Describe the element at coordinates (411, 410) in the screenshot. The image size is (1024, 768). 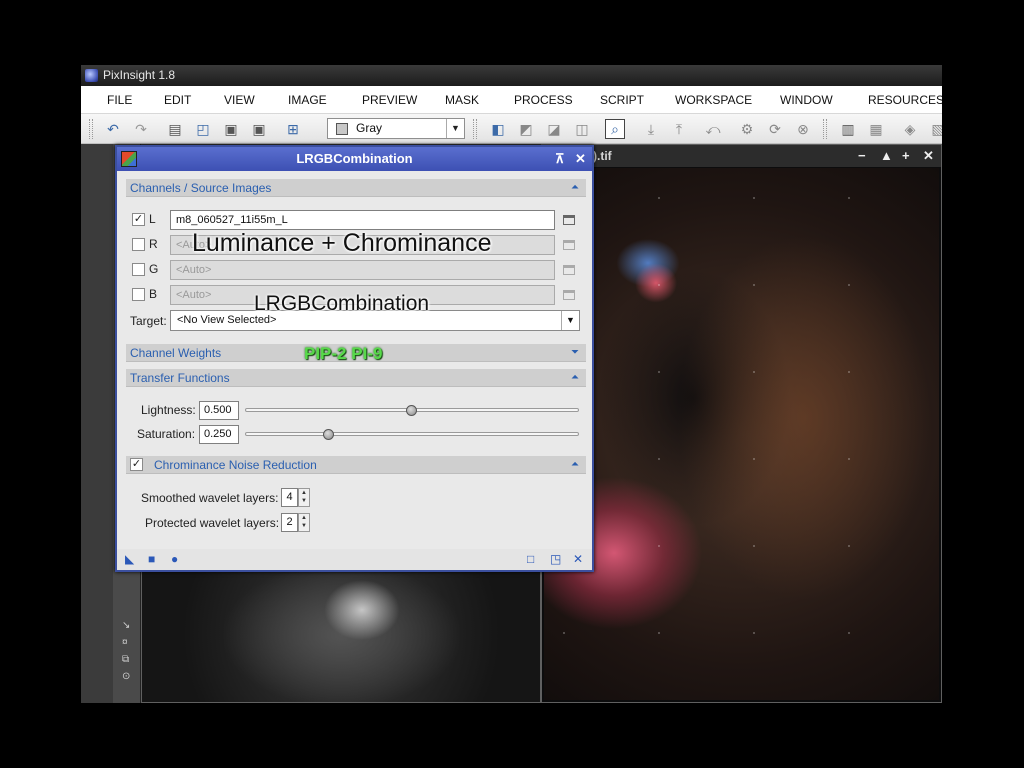
I see `lightness-slider-handle` at that location.